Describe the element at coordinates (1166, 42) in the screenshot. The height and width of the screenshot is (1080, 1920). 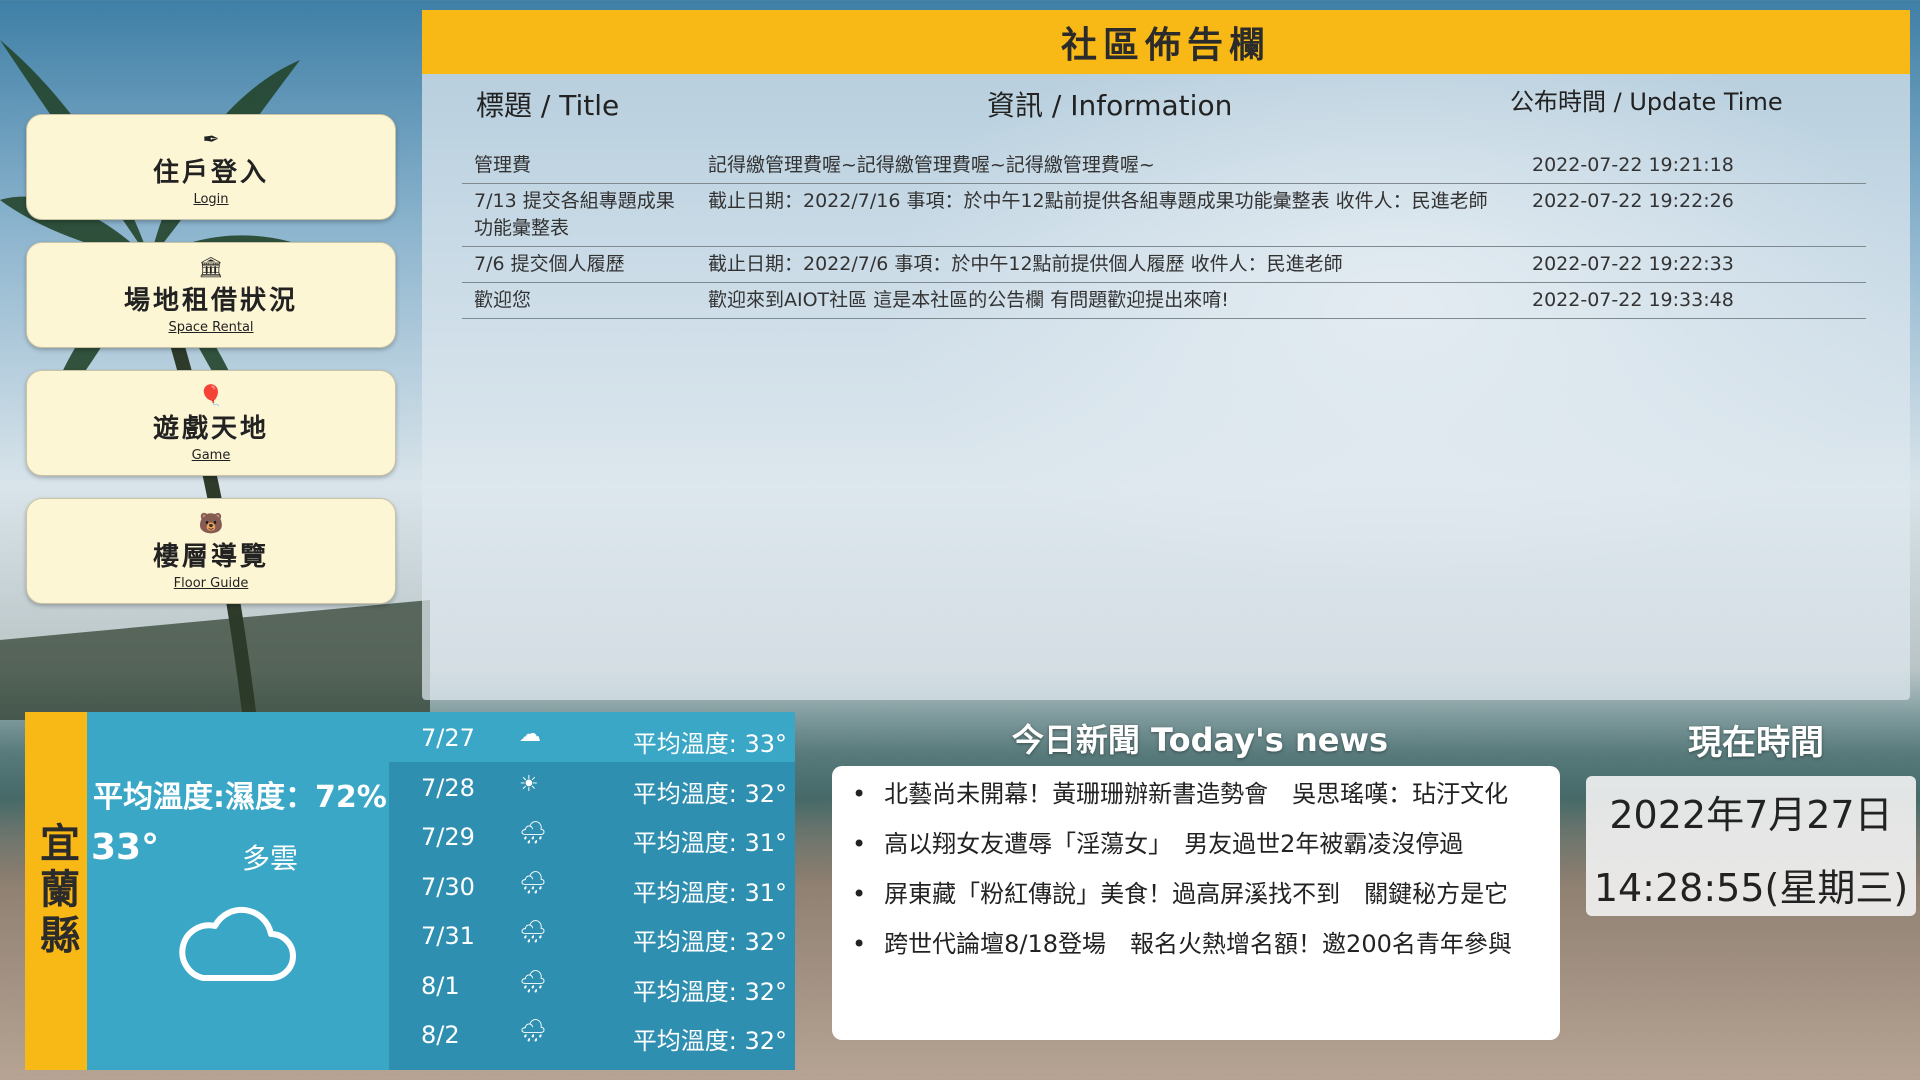
I see `bulletin-title: 社區佈告欄` at that location.